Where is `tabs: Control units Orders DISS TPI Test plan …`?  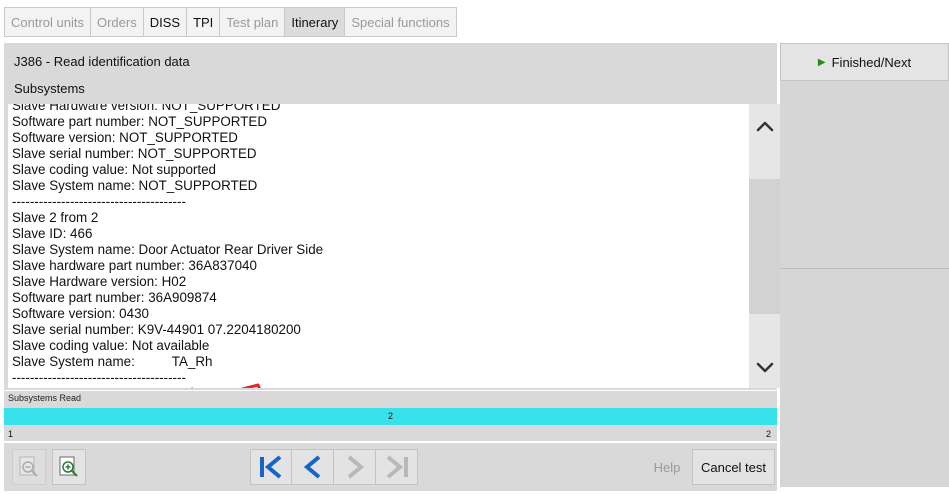
tabs: Control units Orders DISS TPI Test plan … is located at coordinates (230, 22).